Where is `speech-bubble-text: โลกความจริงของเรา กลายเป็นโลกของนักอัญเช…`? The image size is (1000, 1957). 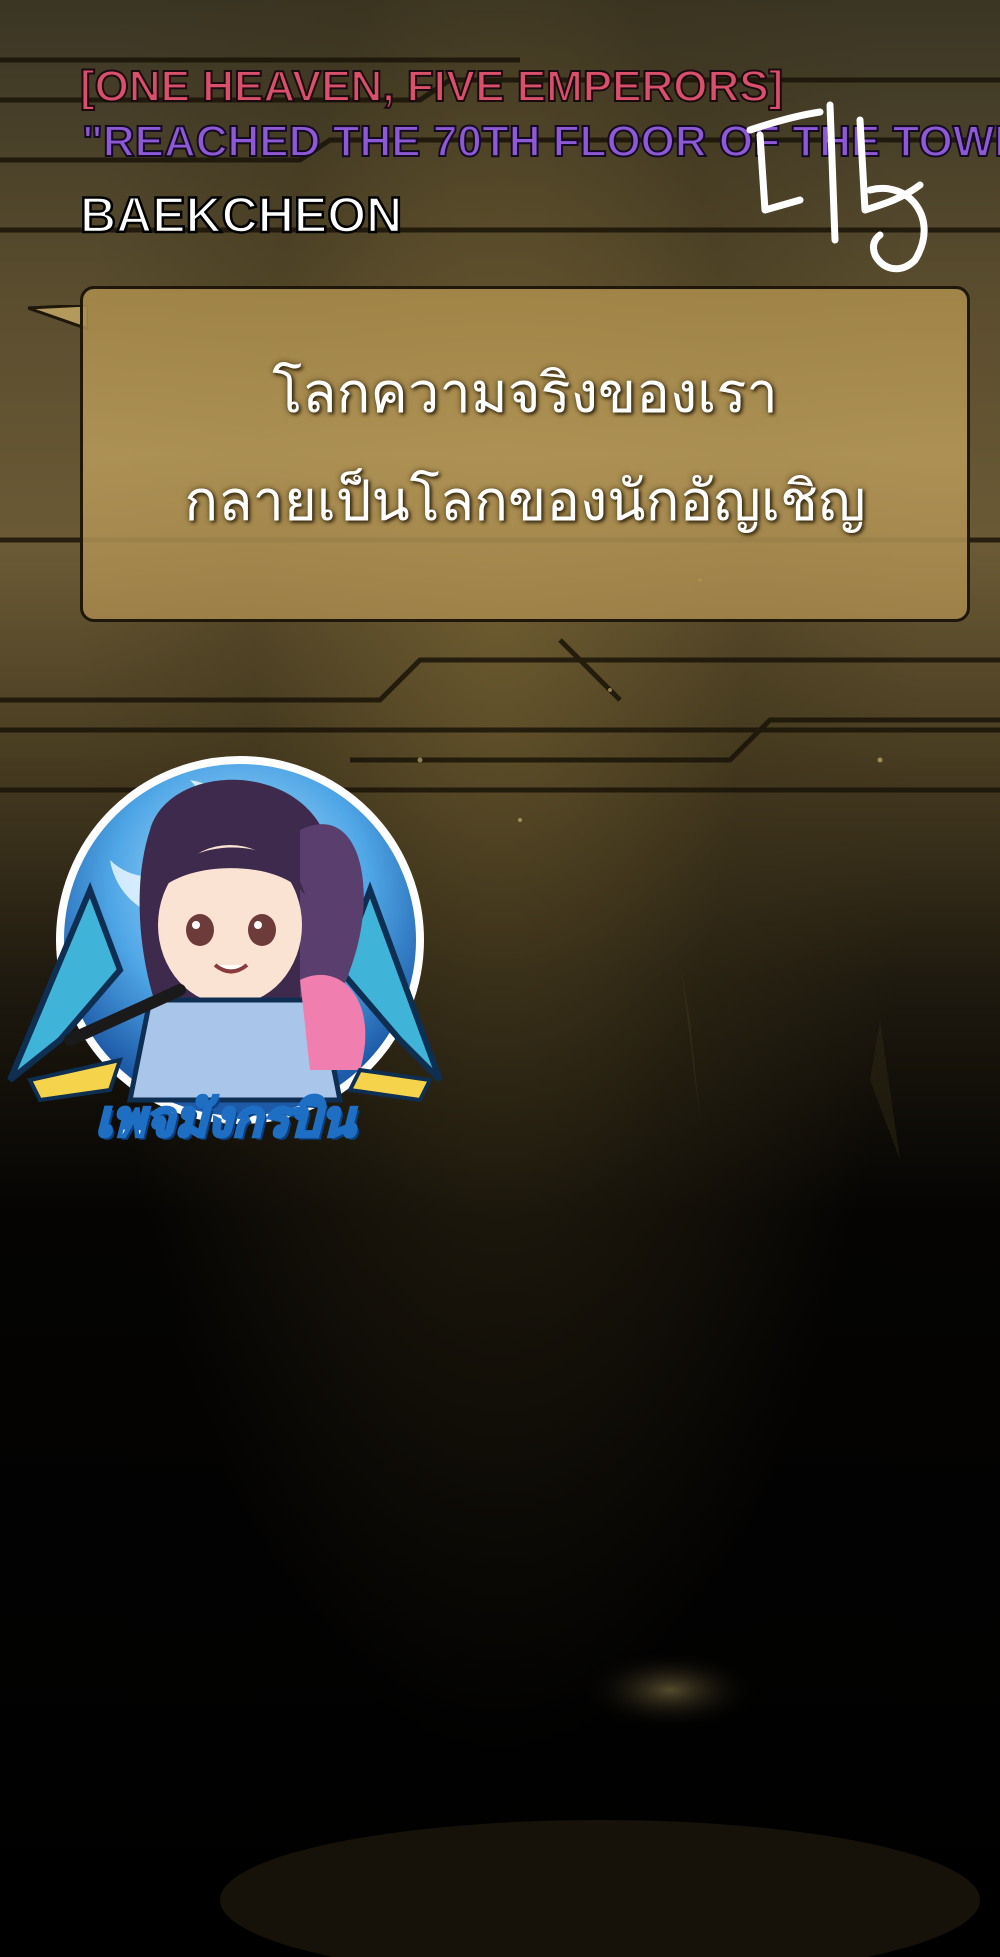 speech-bubble-text: โลกความจริงของเรา กลายเป็นโลกของนักอัญเช… is located at coordinates (525, 448).